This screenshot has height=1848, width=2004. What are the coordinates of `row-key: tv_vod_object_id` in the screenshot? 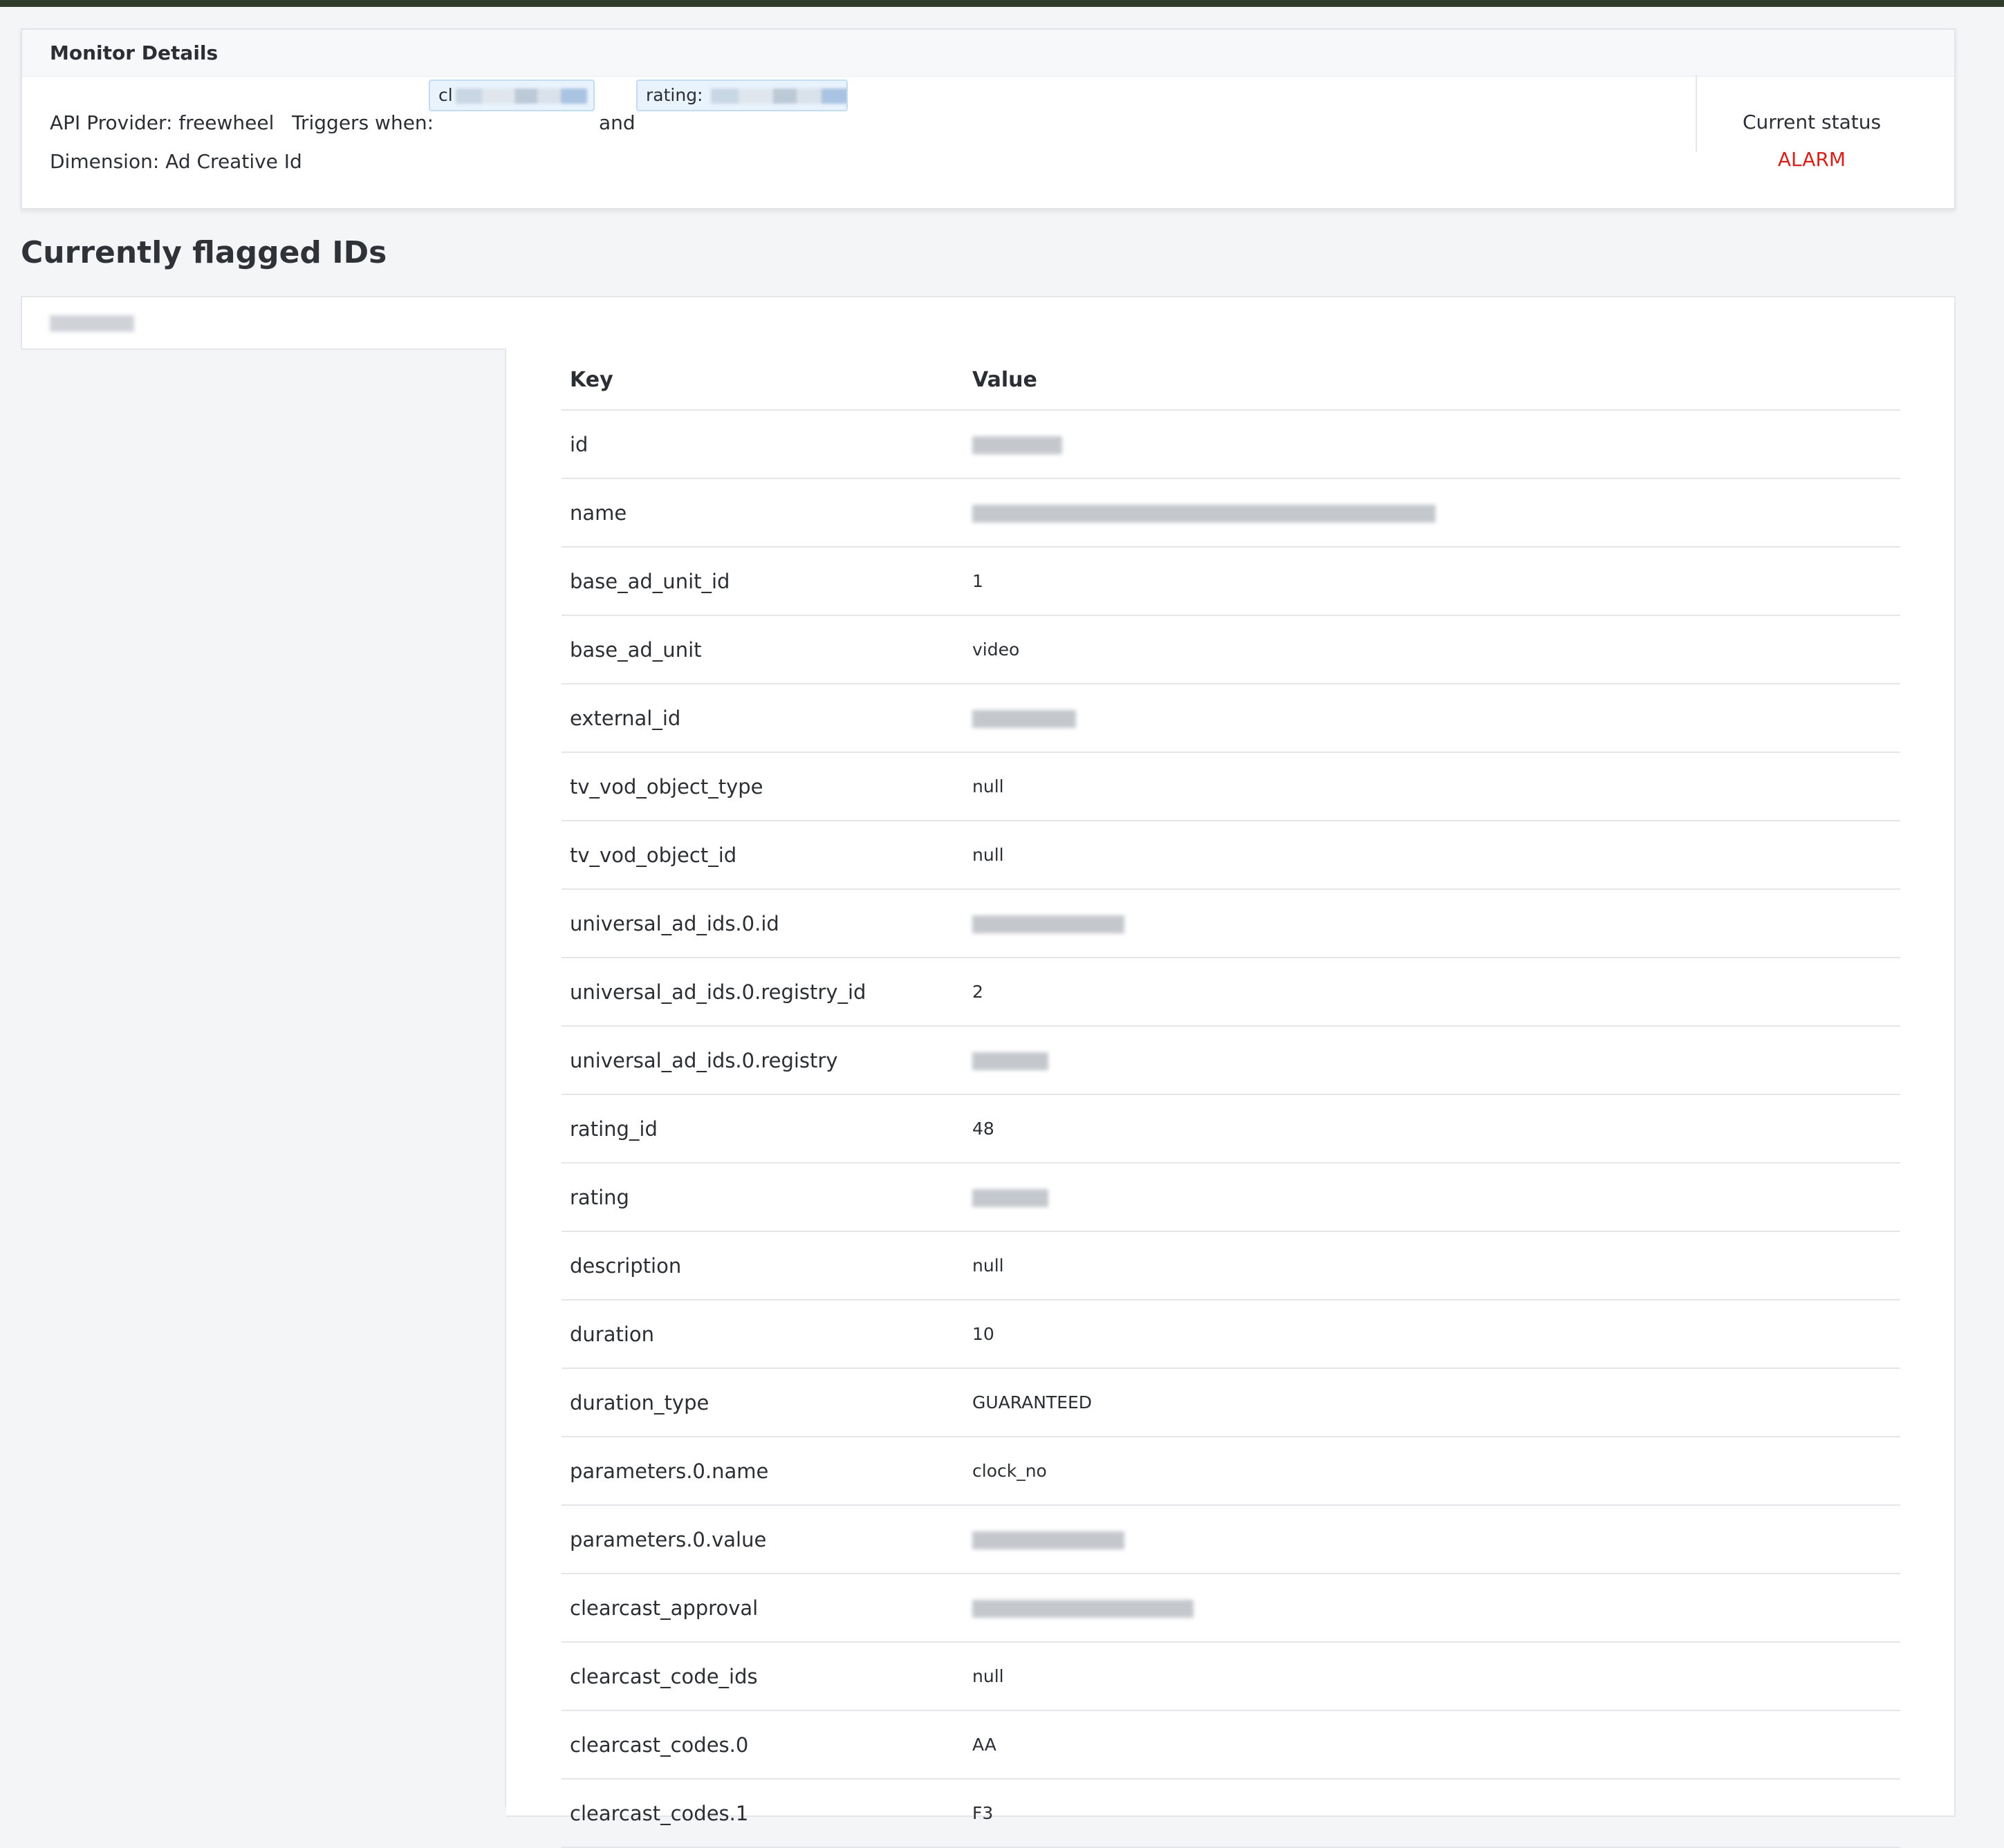 It's located at (763, 855).